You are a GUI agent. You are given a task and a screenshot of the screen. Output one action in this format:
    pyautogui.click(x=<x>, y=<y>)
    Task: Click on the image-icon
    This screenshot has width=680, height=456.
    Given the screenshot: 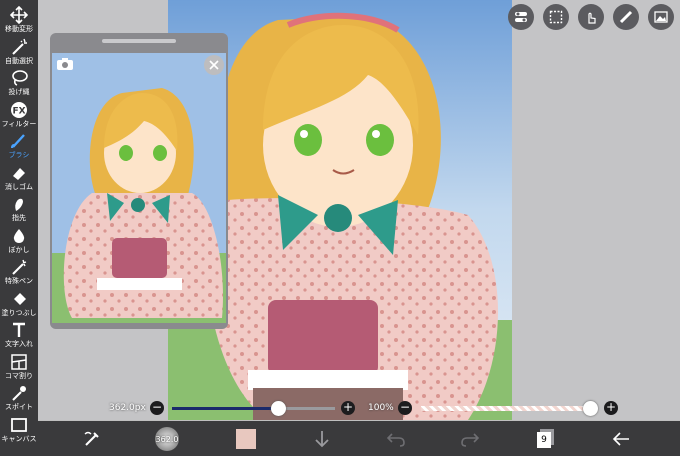 What is the action you would take?
    pyautogui.click(x=661, y=17)
    